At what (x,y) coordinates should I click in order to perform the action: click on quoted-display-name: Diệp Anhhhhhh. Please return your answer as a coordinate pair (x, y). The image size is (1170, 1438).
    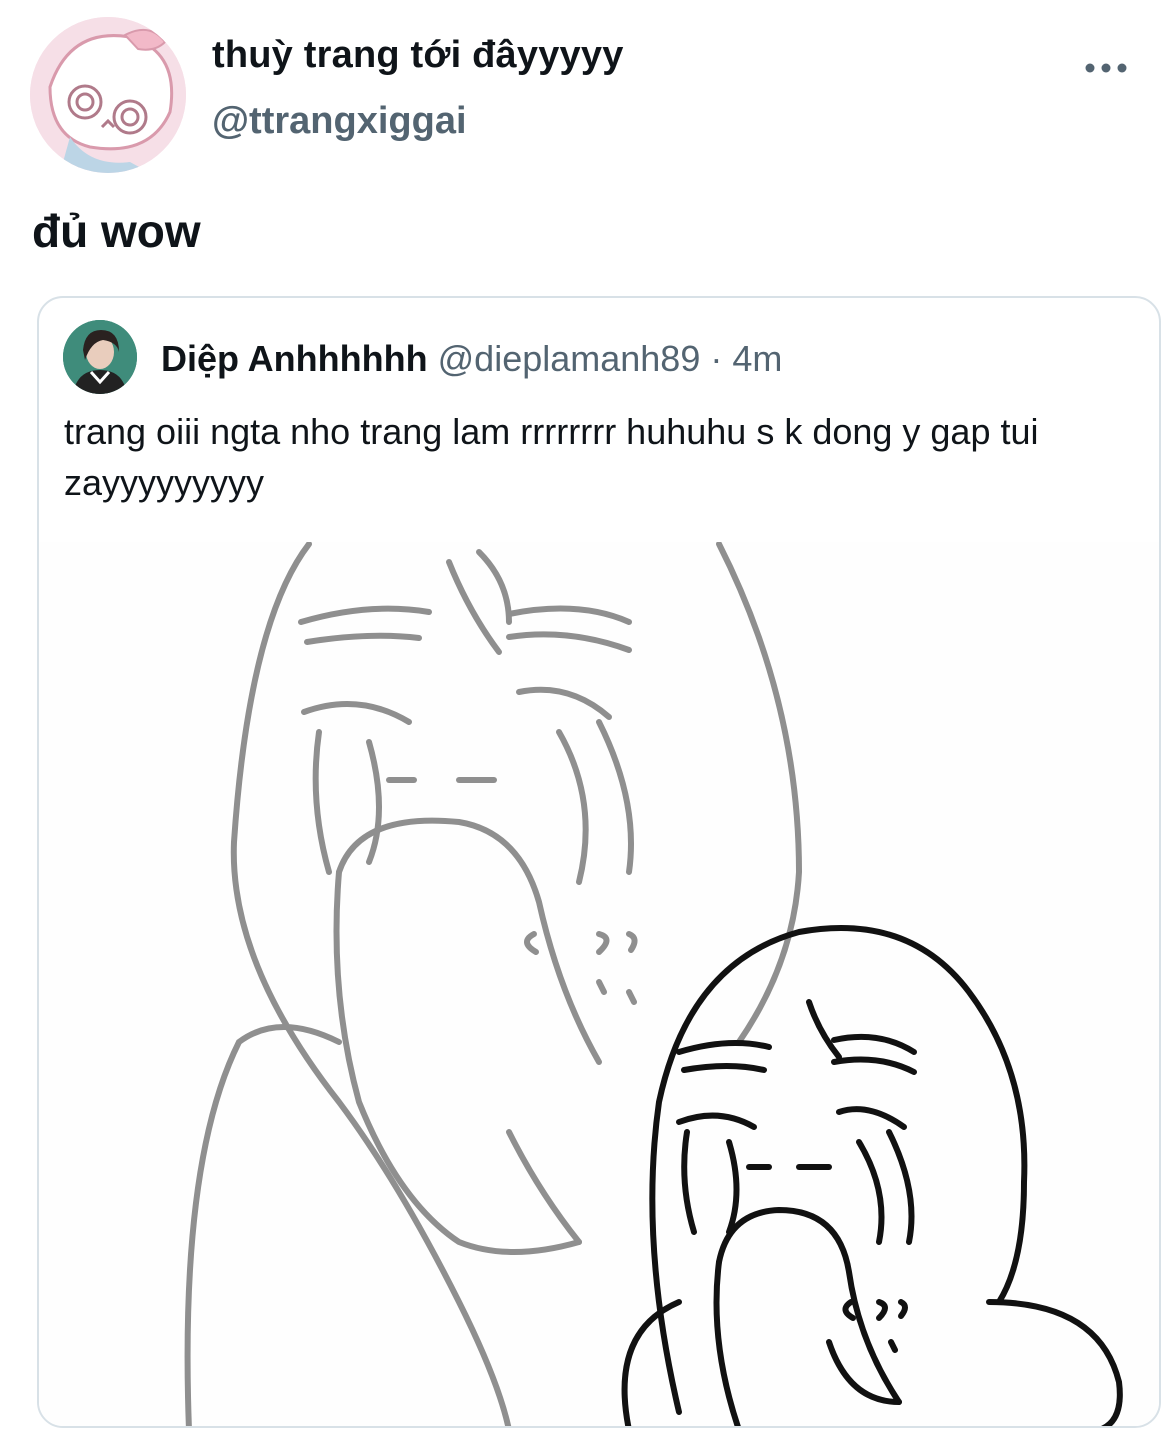
    Looking at the image, I should click on (294, 358).